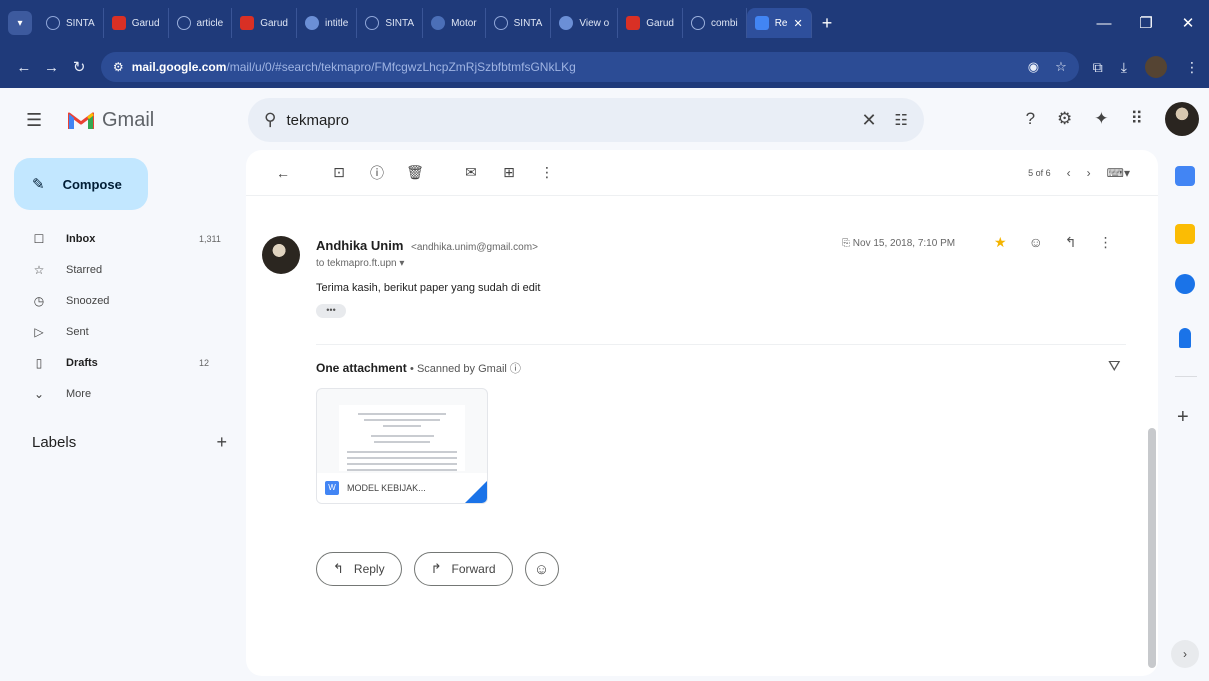 The height and width of the screenshot is (681, 1209). Describe the element at coordinates (1152, 548) in the screenshot. I see `scrollbar-thumb` at that location.